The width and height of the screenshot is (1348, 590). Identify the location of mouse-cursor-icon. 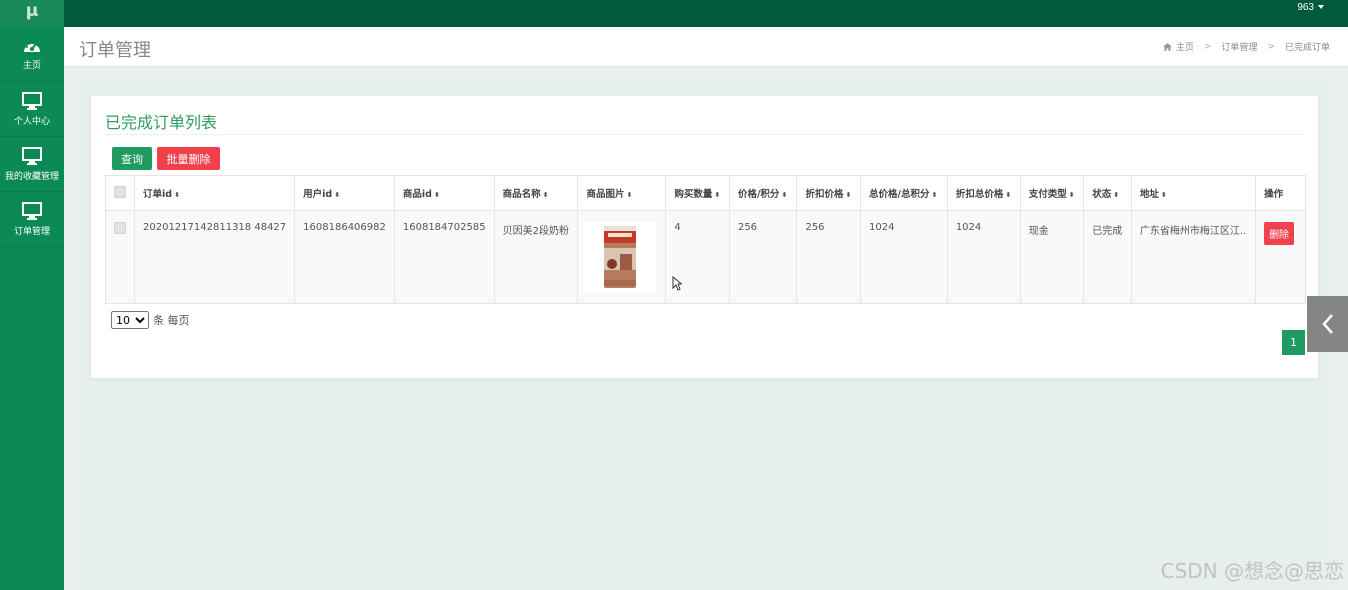
(677, 283).